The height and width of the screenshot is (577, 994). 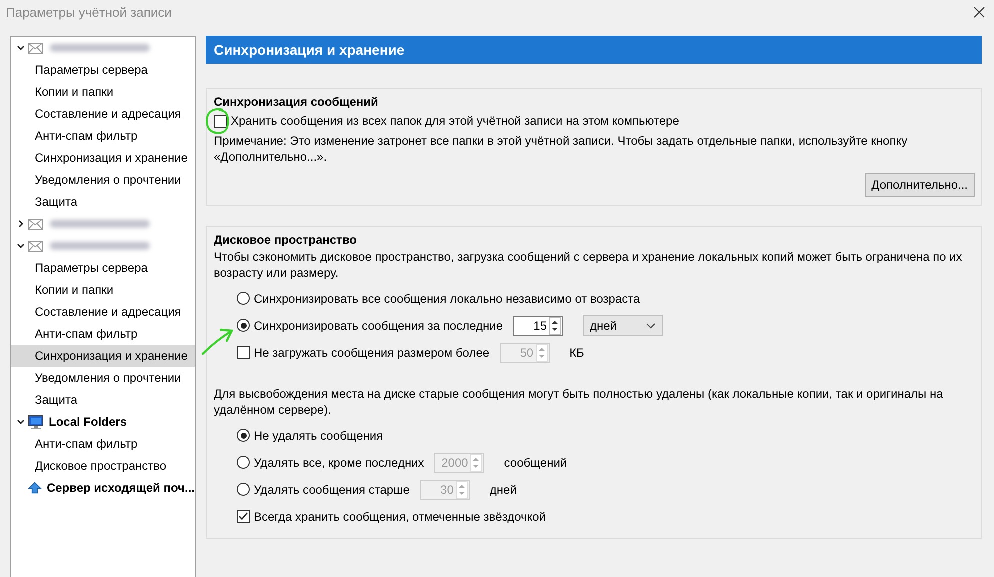 What do you see at coordinates (21, 224) in the screenshot?
I see `chevron-right-icon` at bounding box center [21, 224].